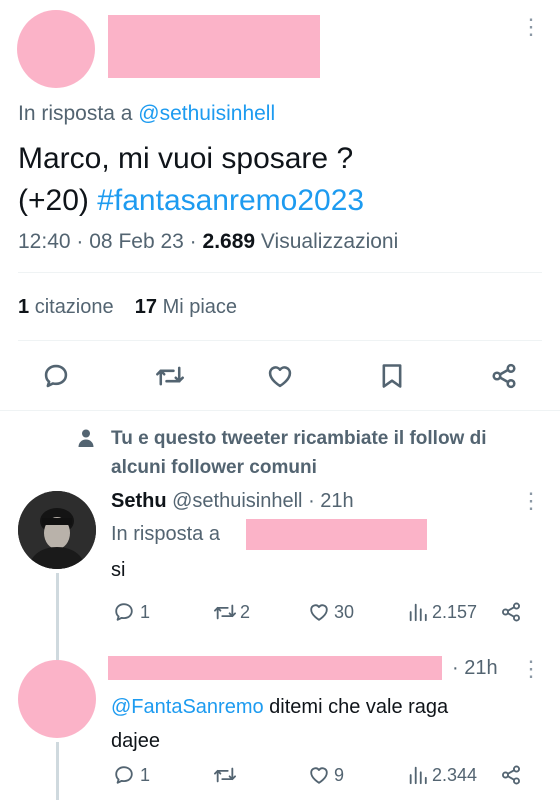 This screenshot has width=560, height=800. I want to click on reply1-handle: @sethuisinhell, so click(237, 501).